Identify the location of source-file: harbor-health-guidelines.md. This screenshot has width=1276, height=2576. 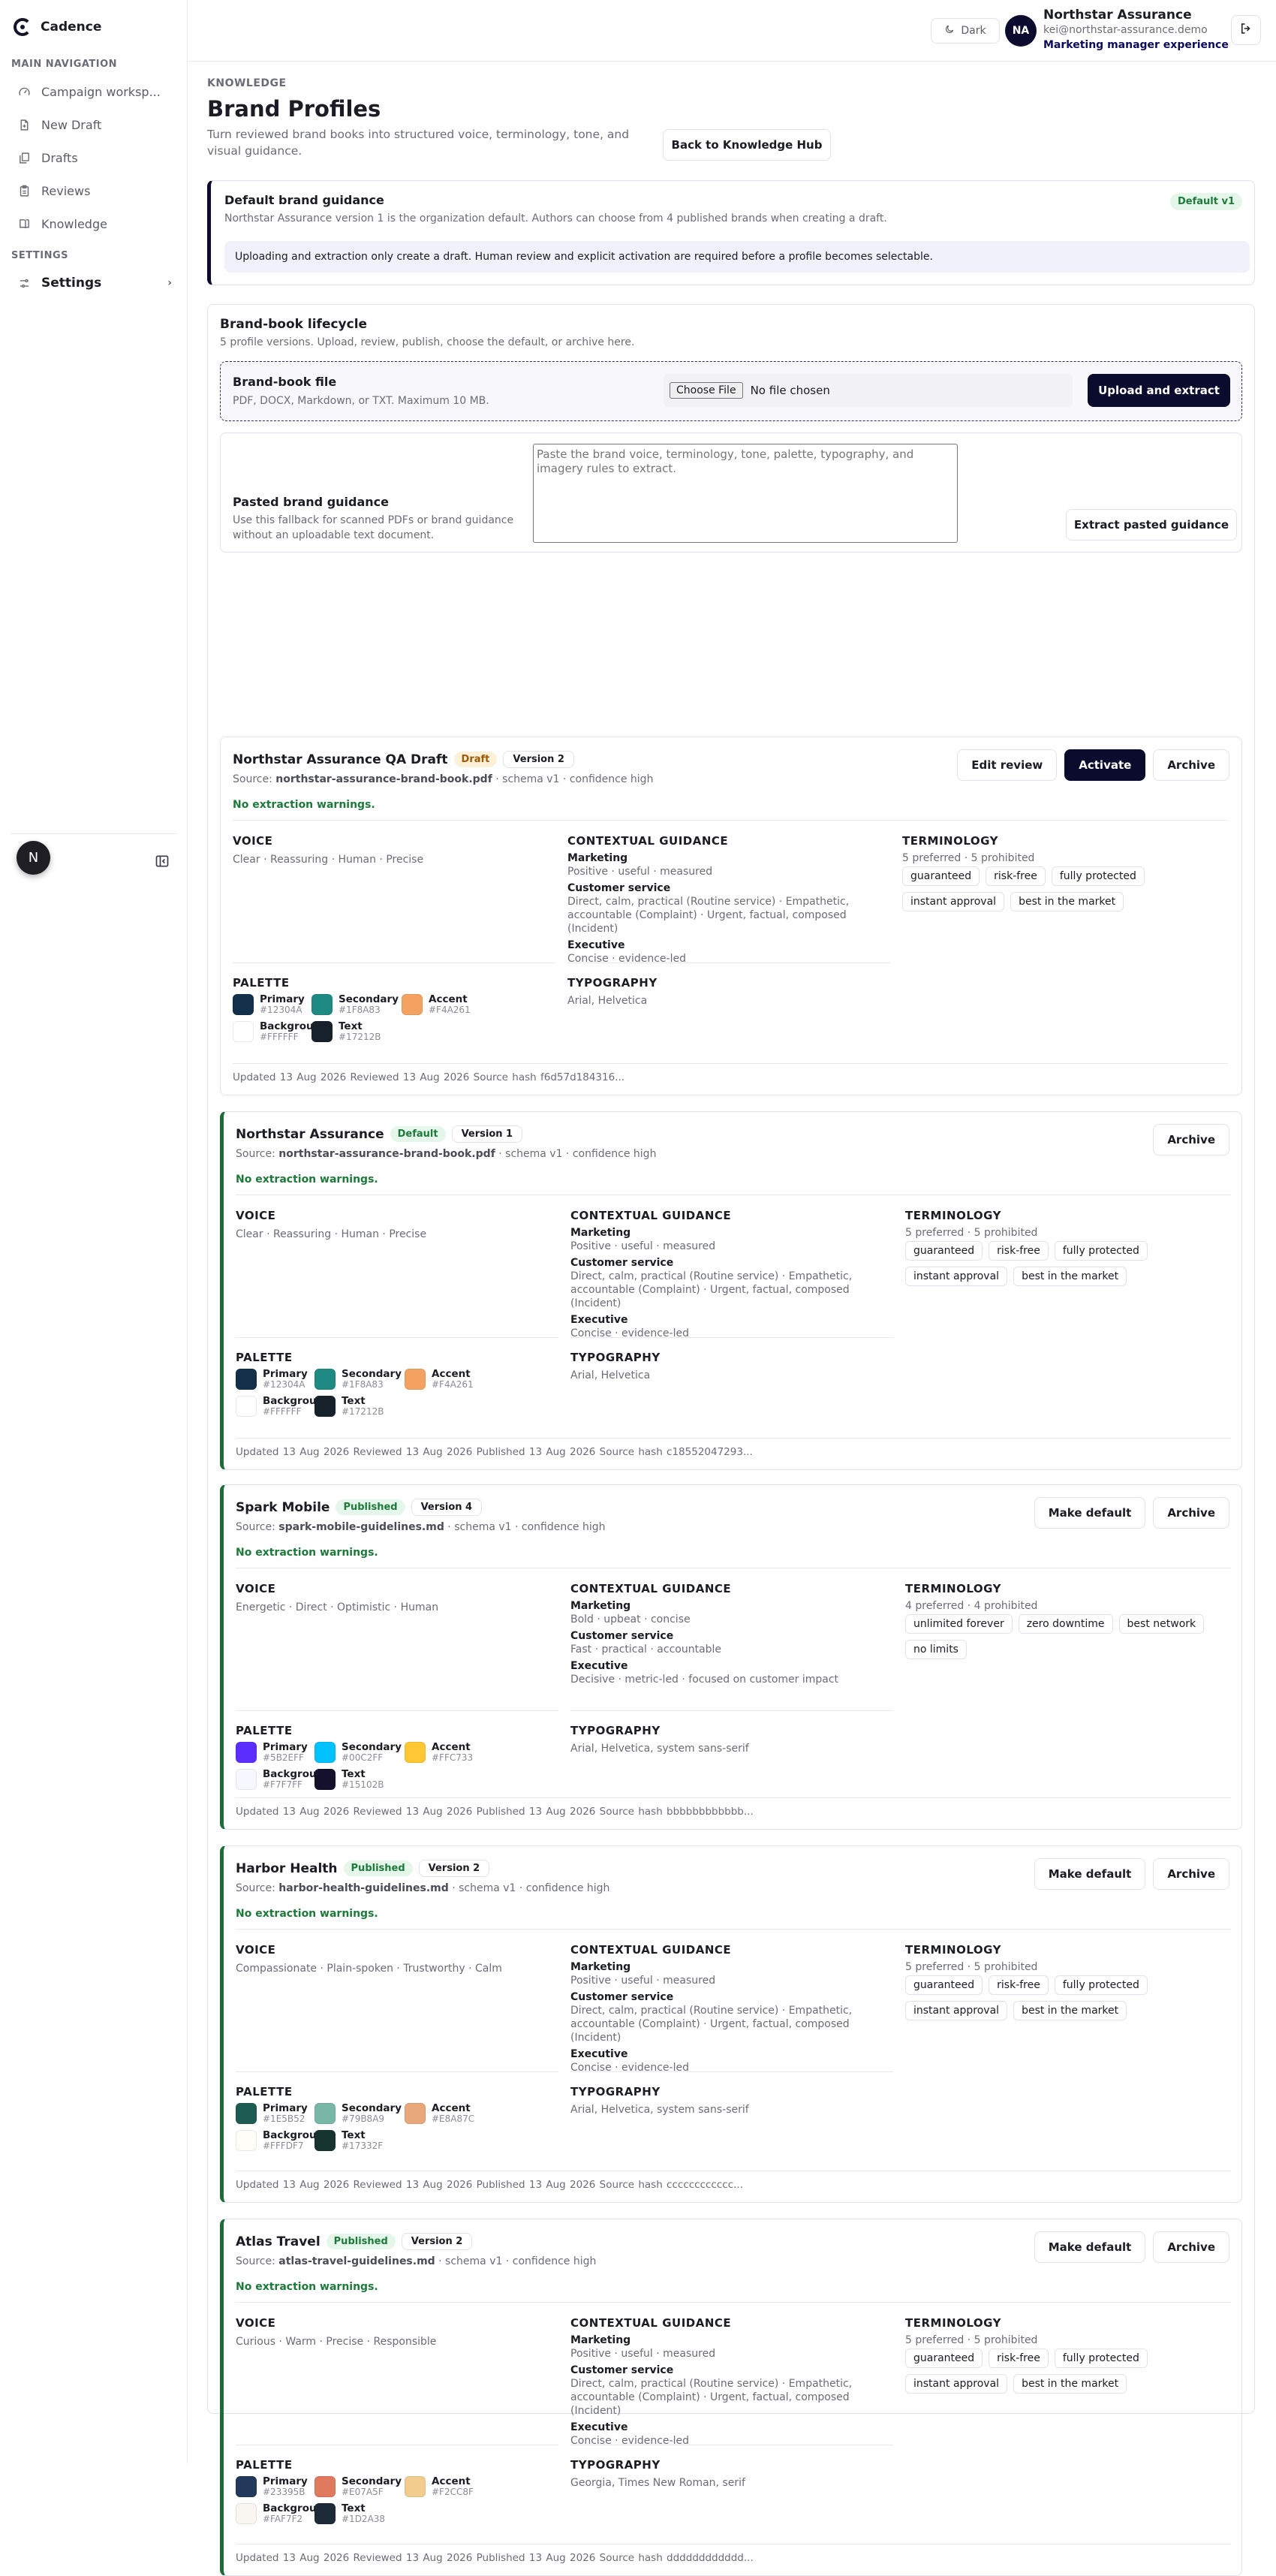
(363, 1888).